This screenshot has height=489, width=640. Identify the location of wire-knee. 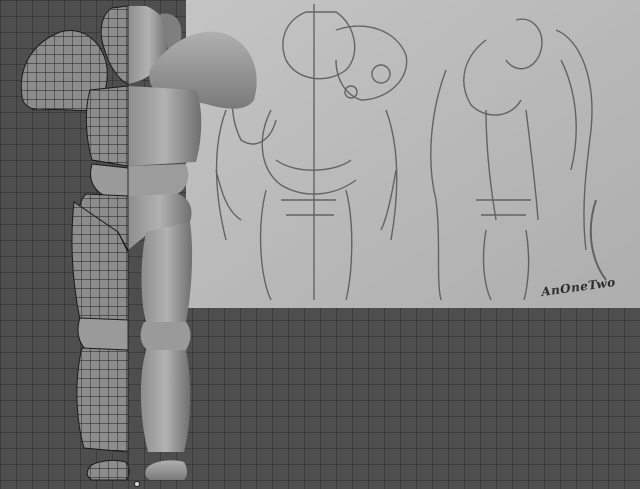
(103, 334).